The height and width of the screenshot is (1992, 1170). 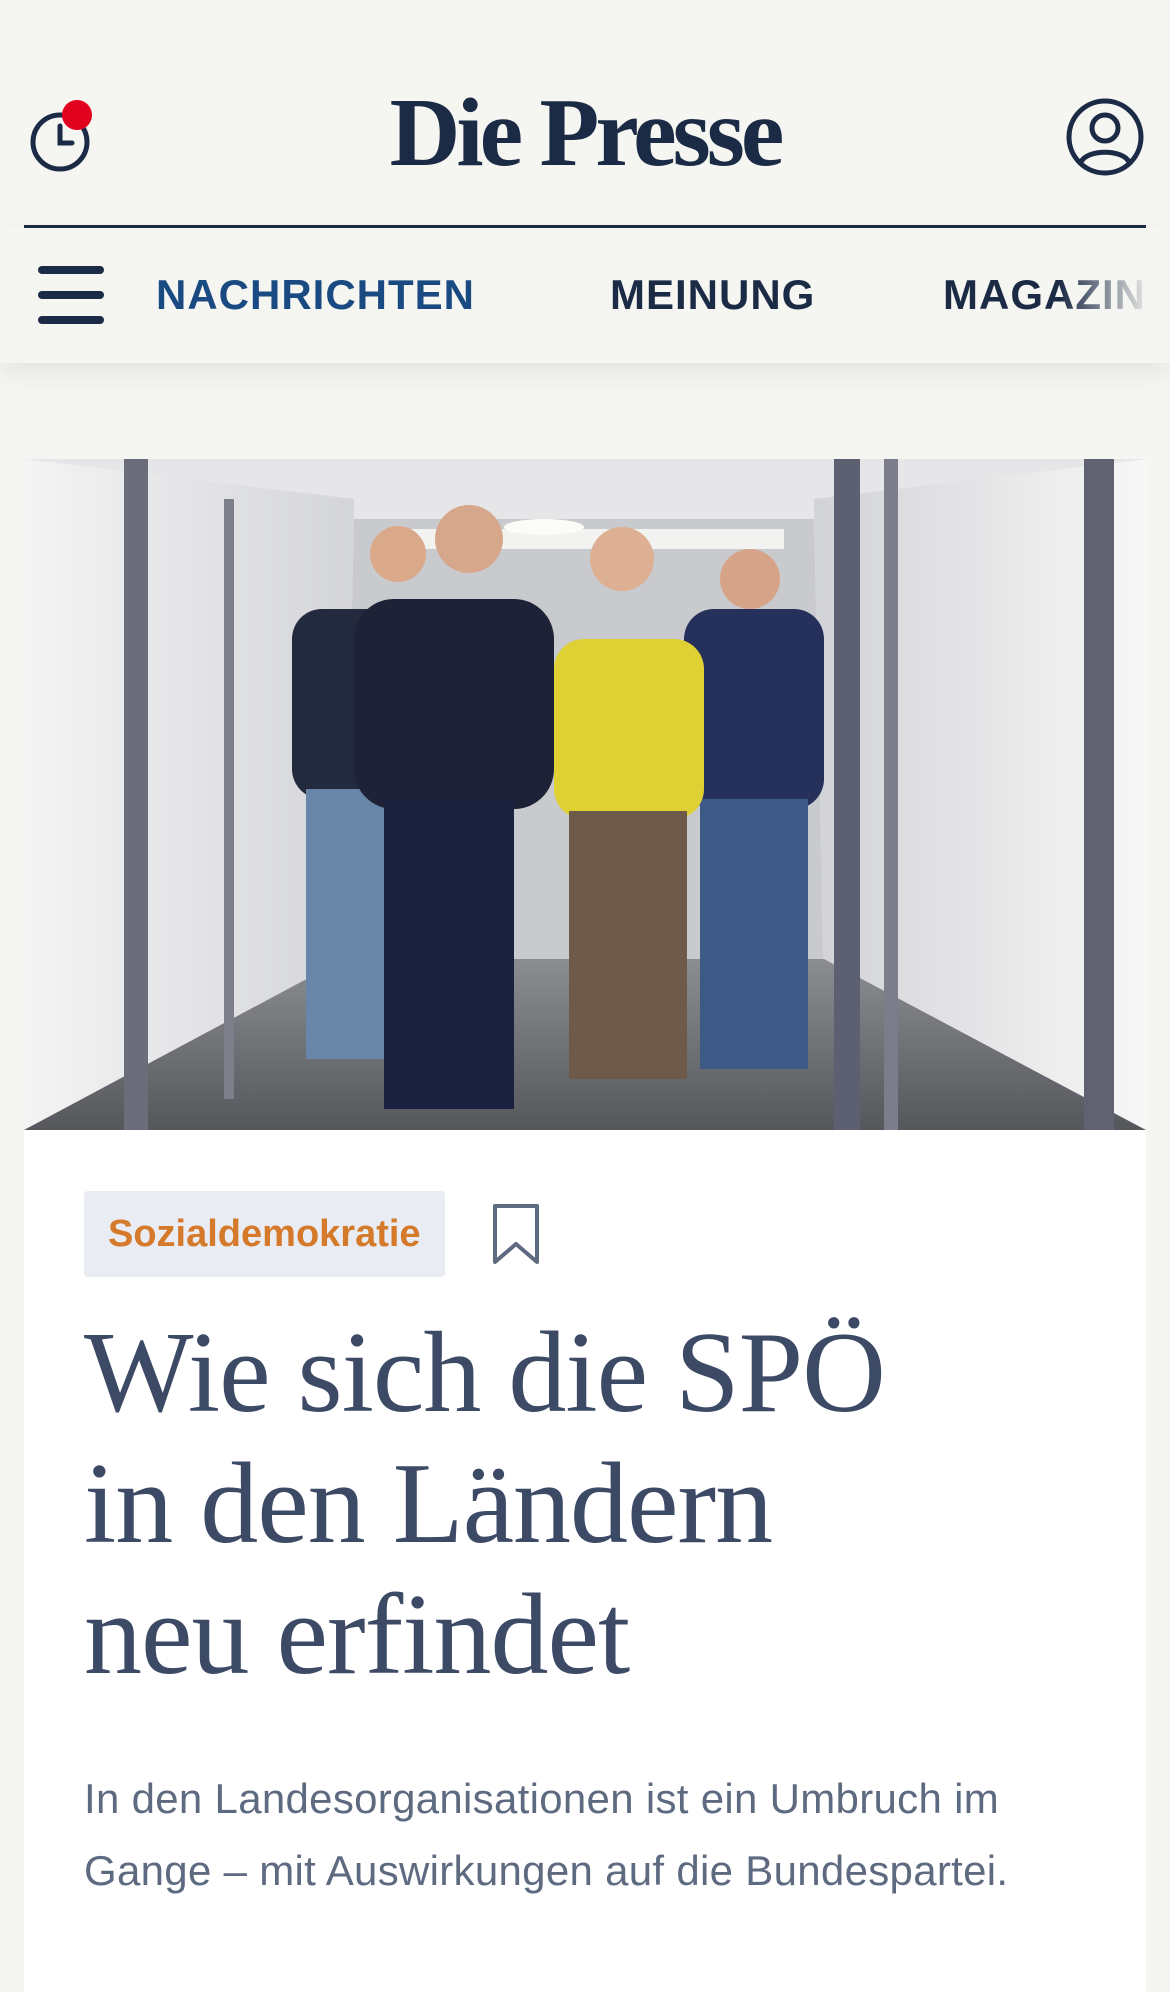 What do you see at coordinates (712, 294) in the screenshot?
I see `nav-item-meinung: MEINUNG` at bounding box center [712, 294].